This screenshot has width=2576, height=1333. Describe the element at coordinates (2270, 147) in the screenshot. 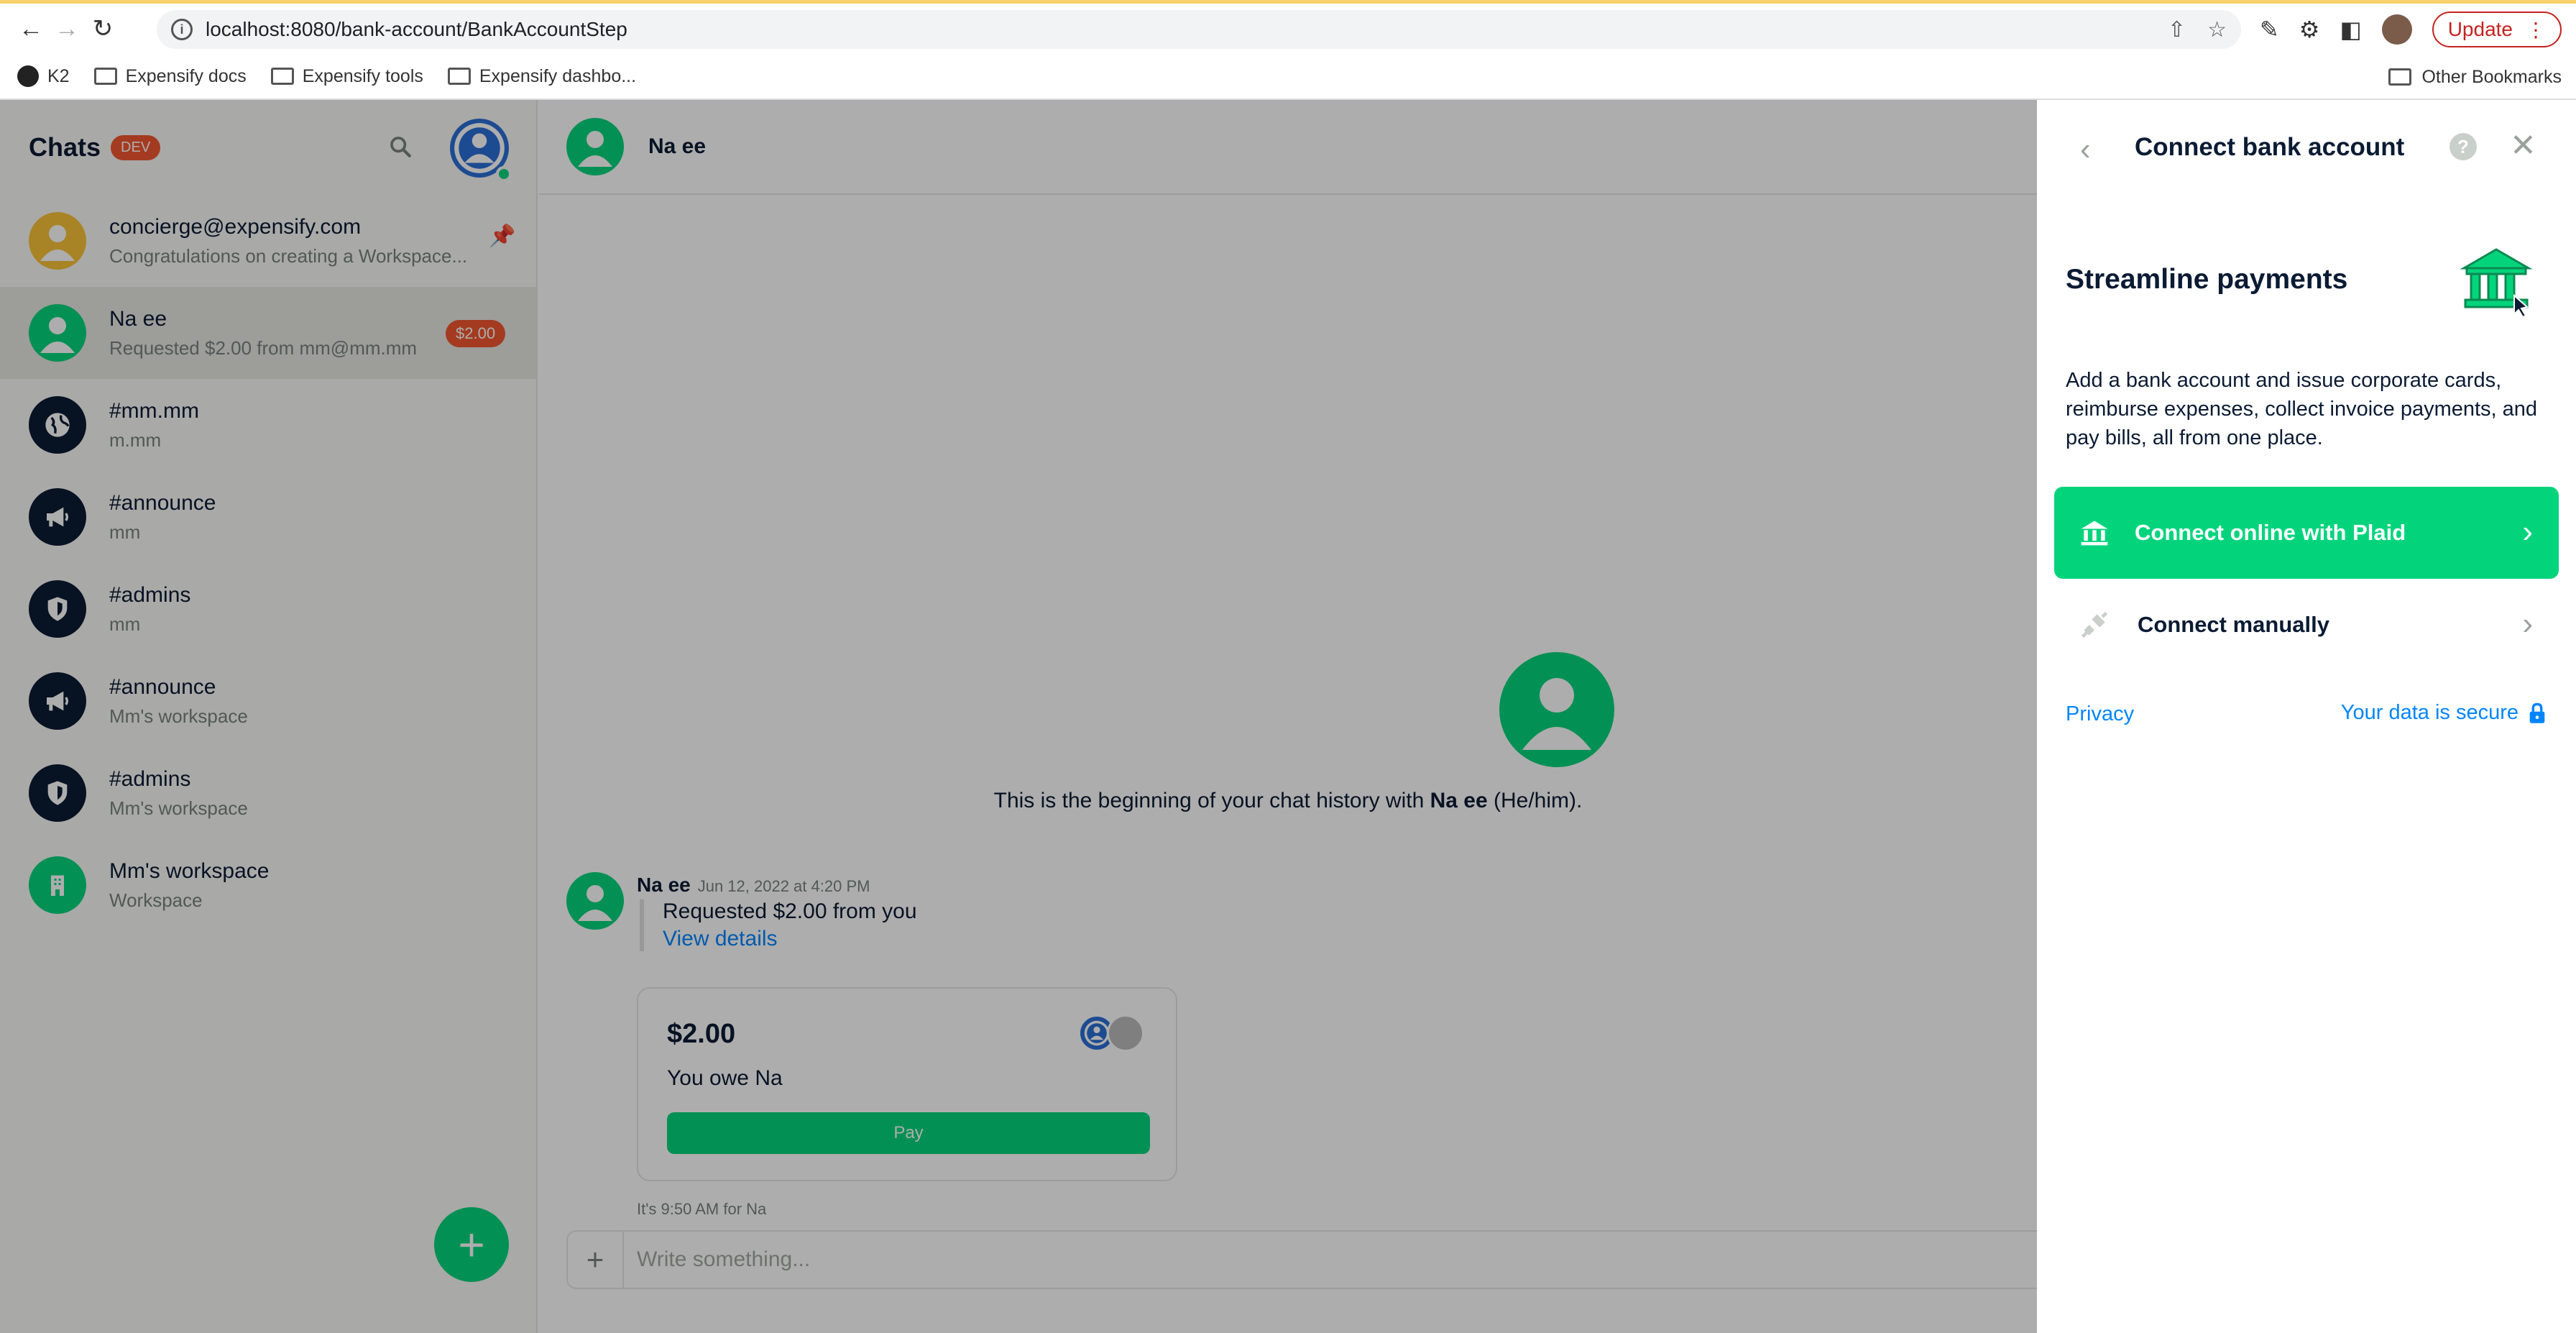

I see `panel-title: Connect bank account` at that location.